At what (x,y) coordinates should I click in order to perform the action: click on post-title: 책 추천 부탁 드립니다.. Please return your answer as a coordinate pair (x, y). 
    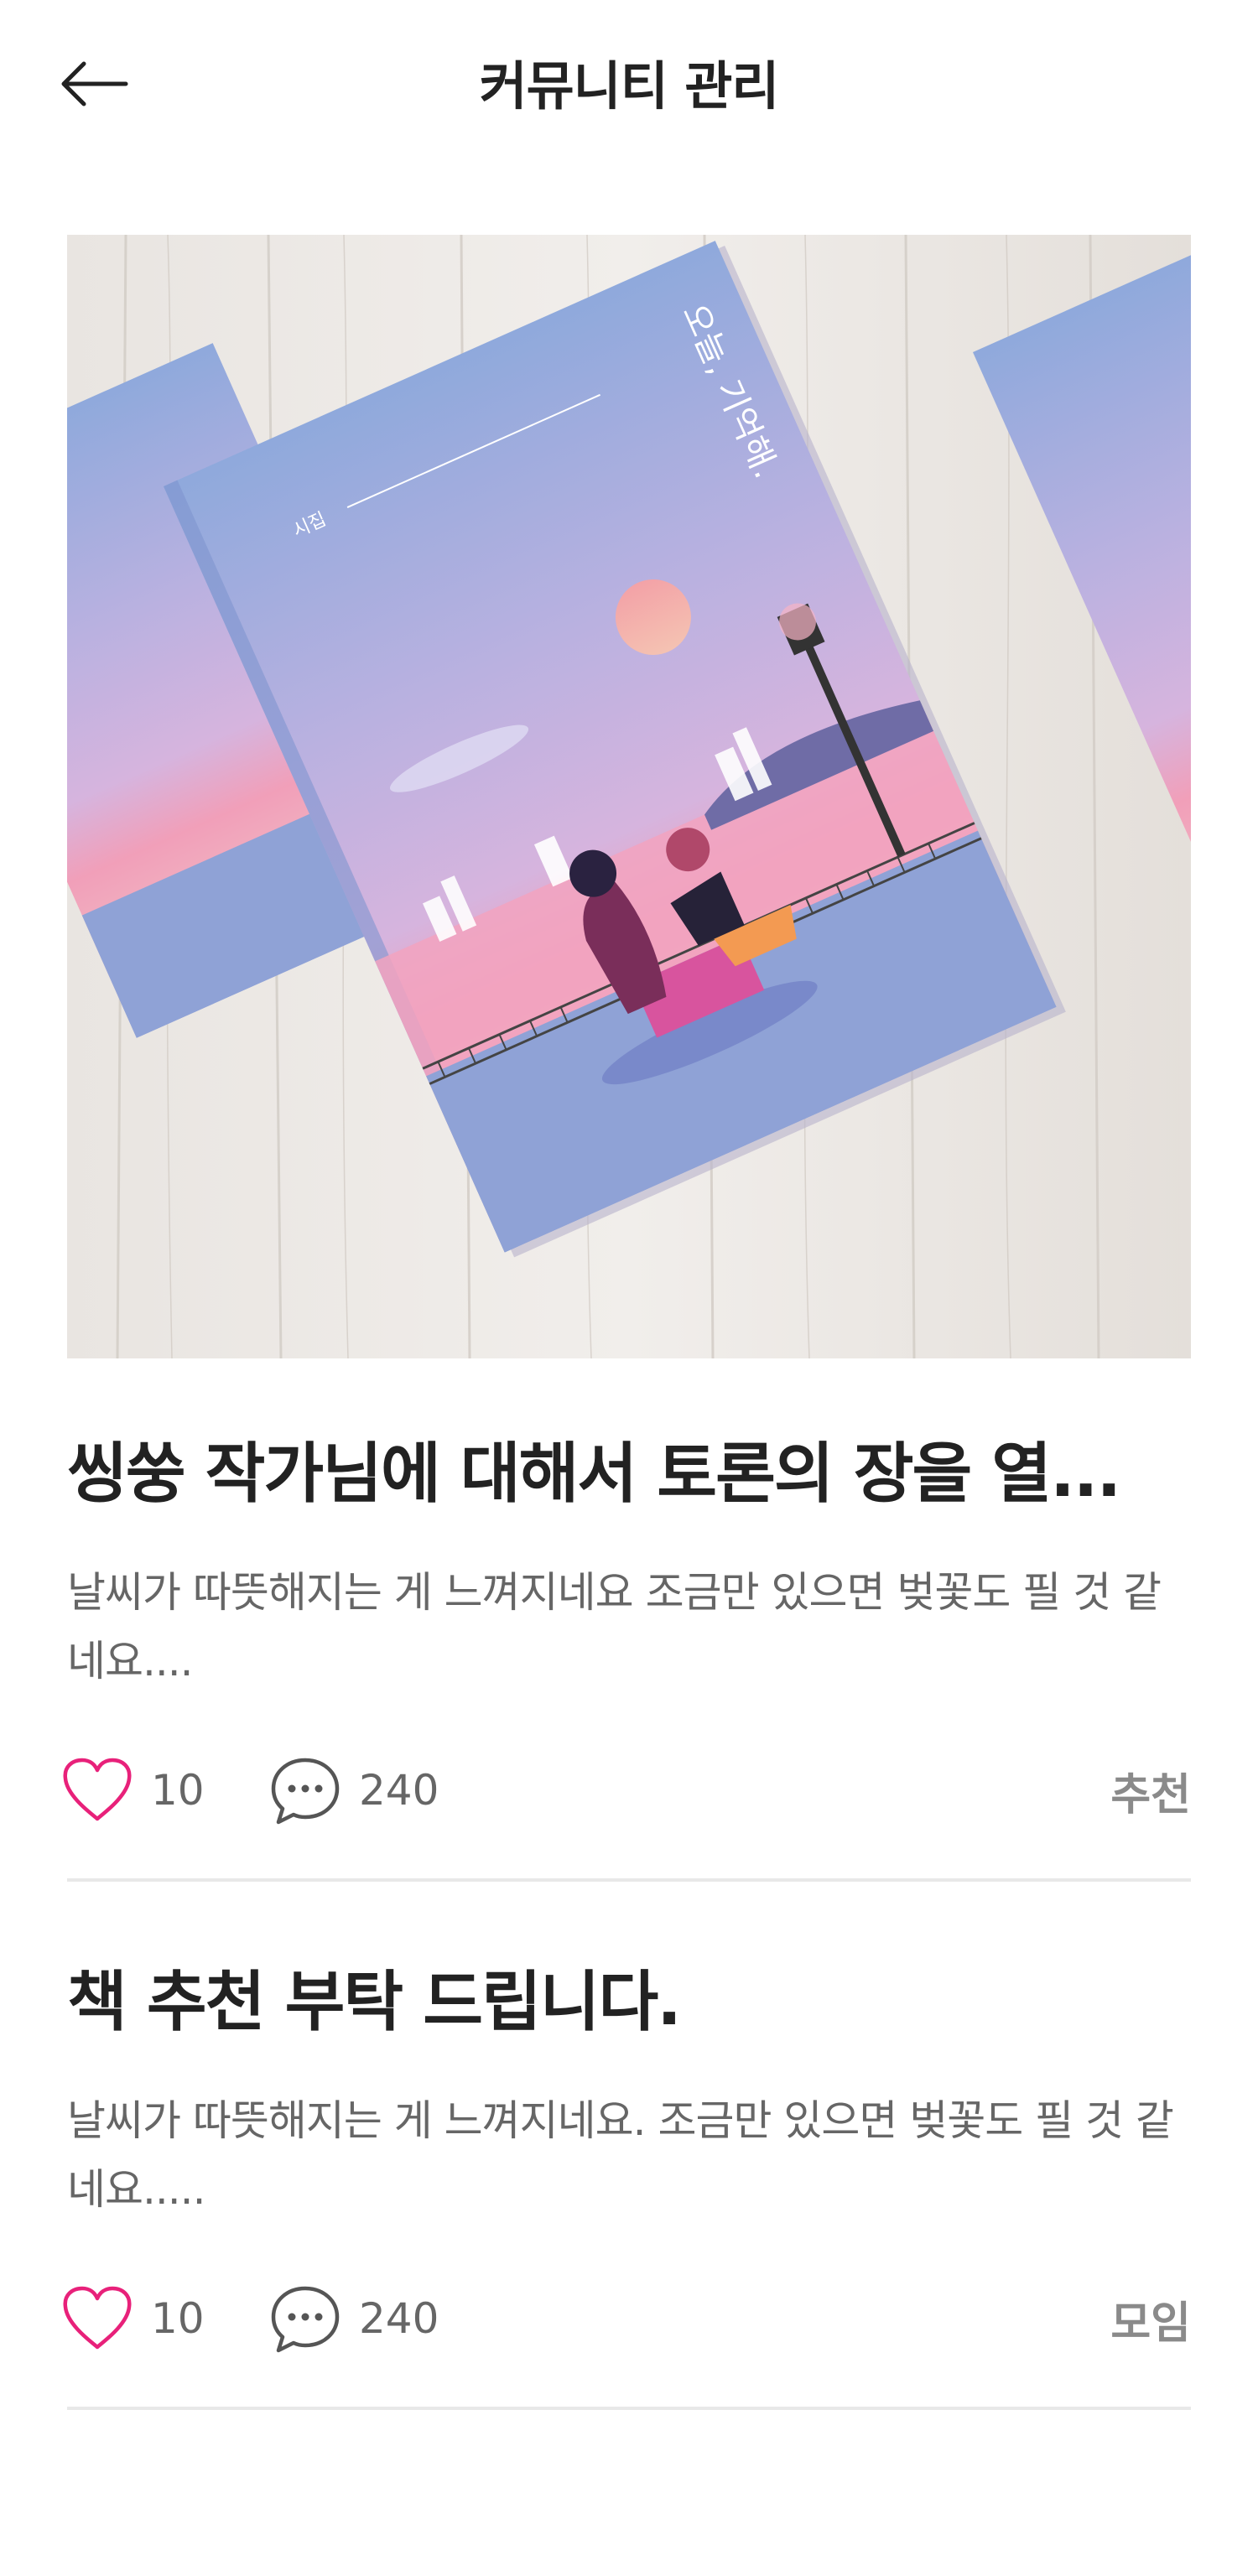
    Looking at the image, I should click on (629, 1991).